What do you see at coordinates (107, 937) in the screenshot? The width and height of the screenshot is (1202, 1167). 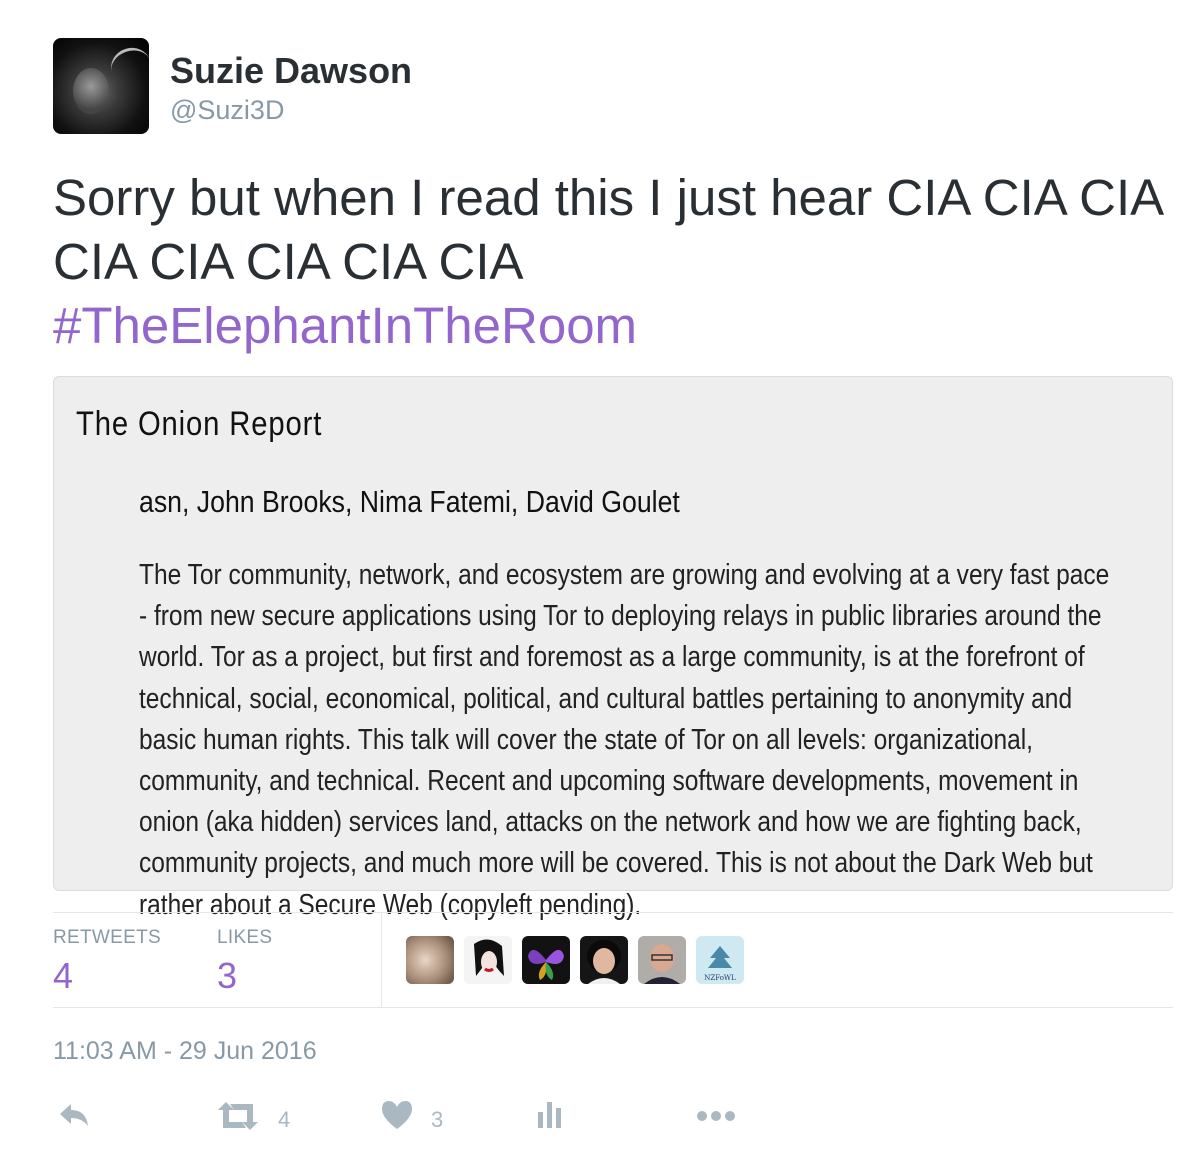 I see `retweets-label: RETWEETS` at bounding box center [107, 937].